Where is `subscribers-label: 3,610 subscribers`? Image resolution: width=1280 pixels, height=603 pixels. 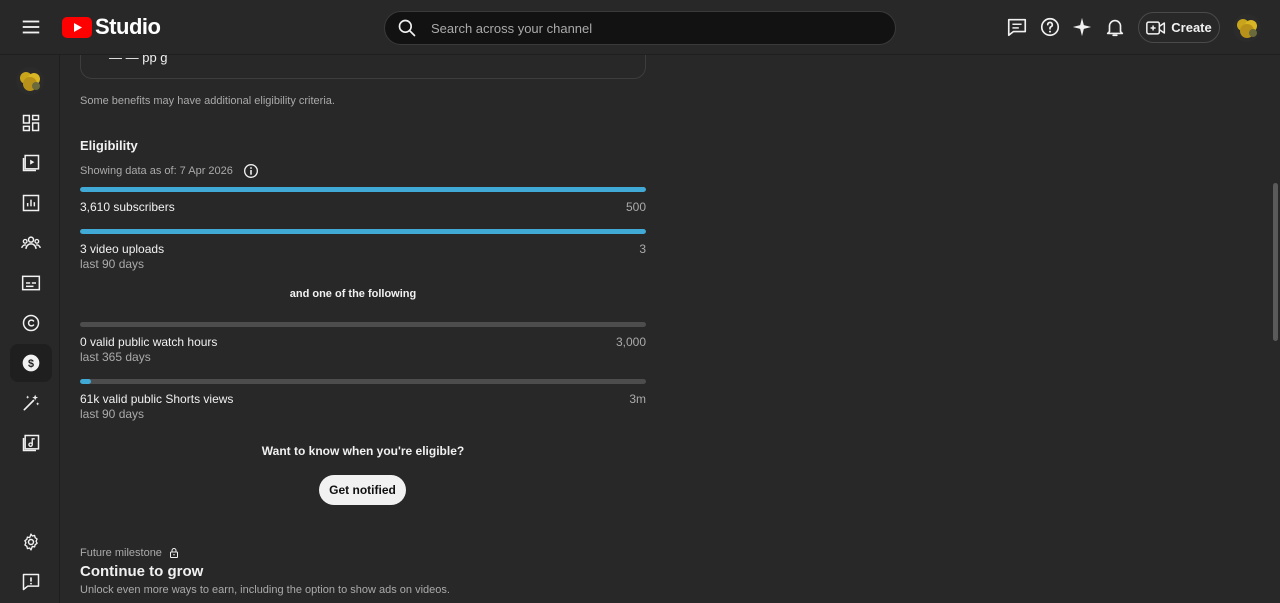
subscribers-label: 3,610 subscribers is located at coordinates (127, 207).